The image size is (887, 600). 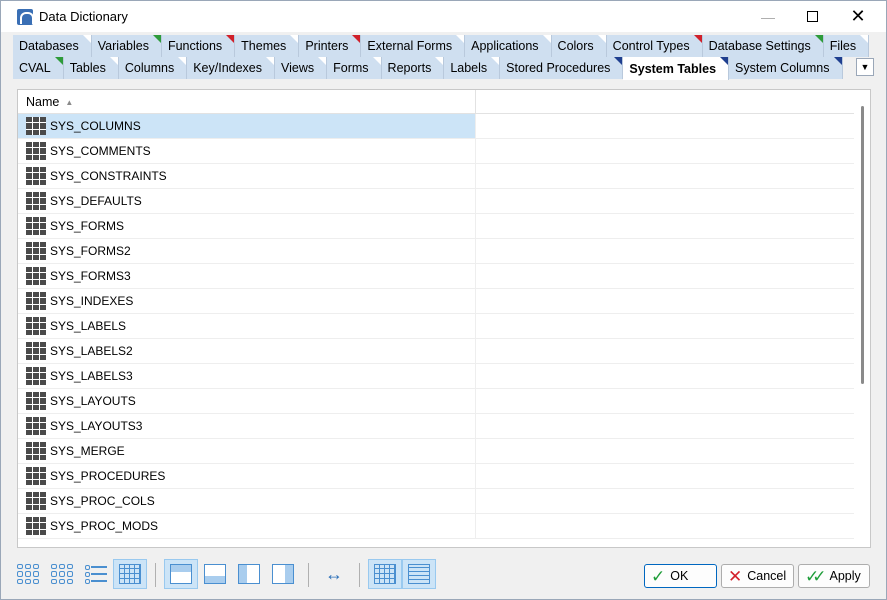 I want to click on vertical-scrollbar, so click(x=863, y=318).